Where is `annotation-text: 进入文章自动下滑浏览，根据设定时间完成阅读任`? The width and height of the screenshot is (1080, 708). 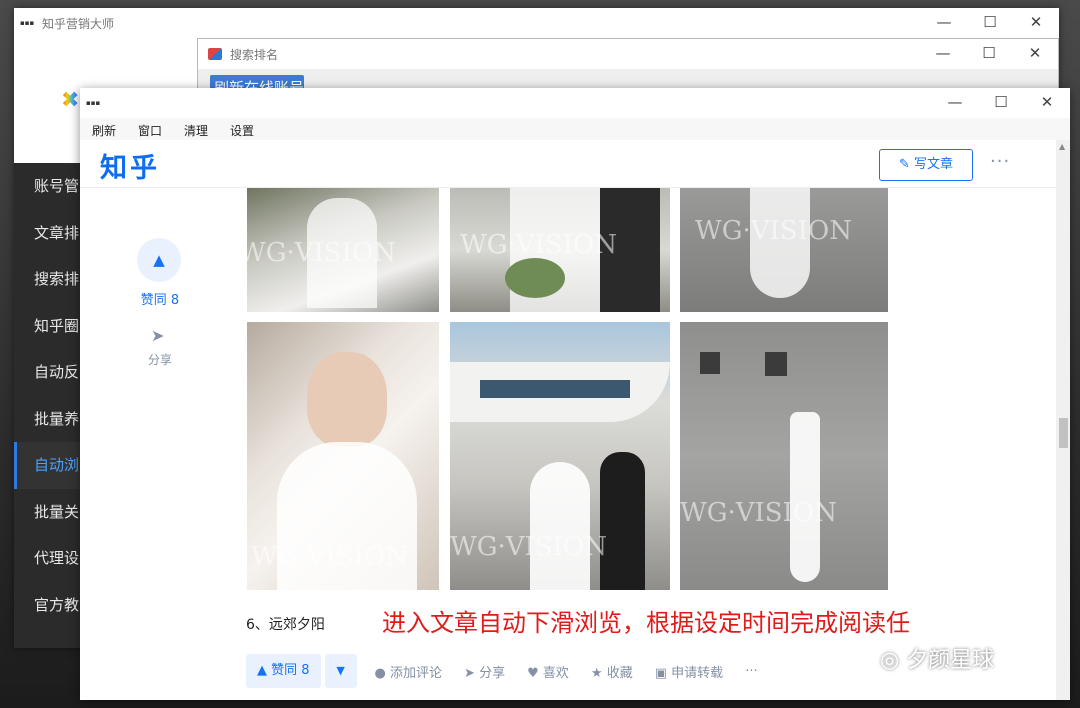
annotation-text: 进入文章自动下滑浏览，根据设定时间完成阅读任 is located at coordinates (646, 623).